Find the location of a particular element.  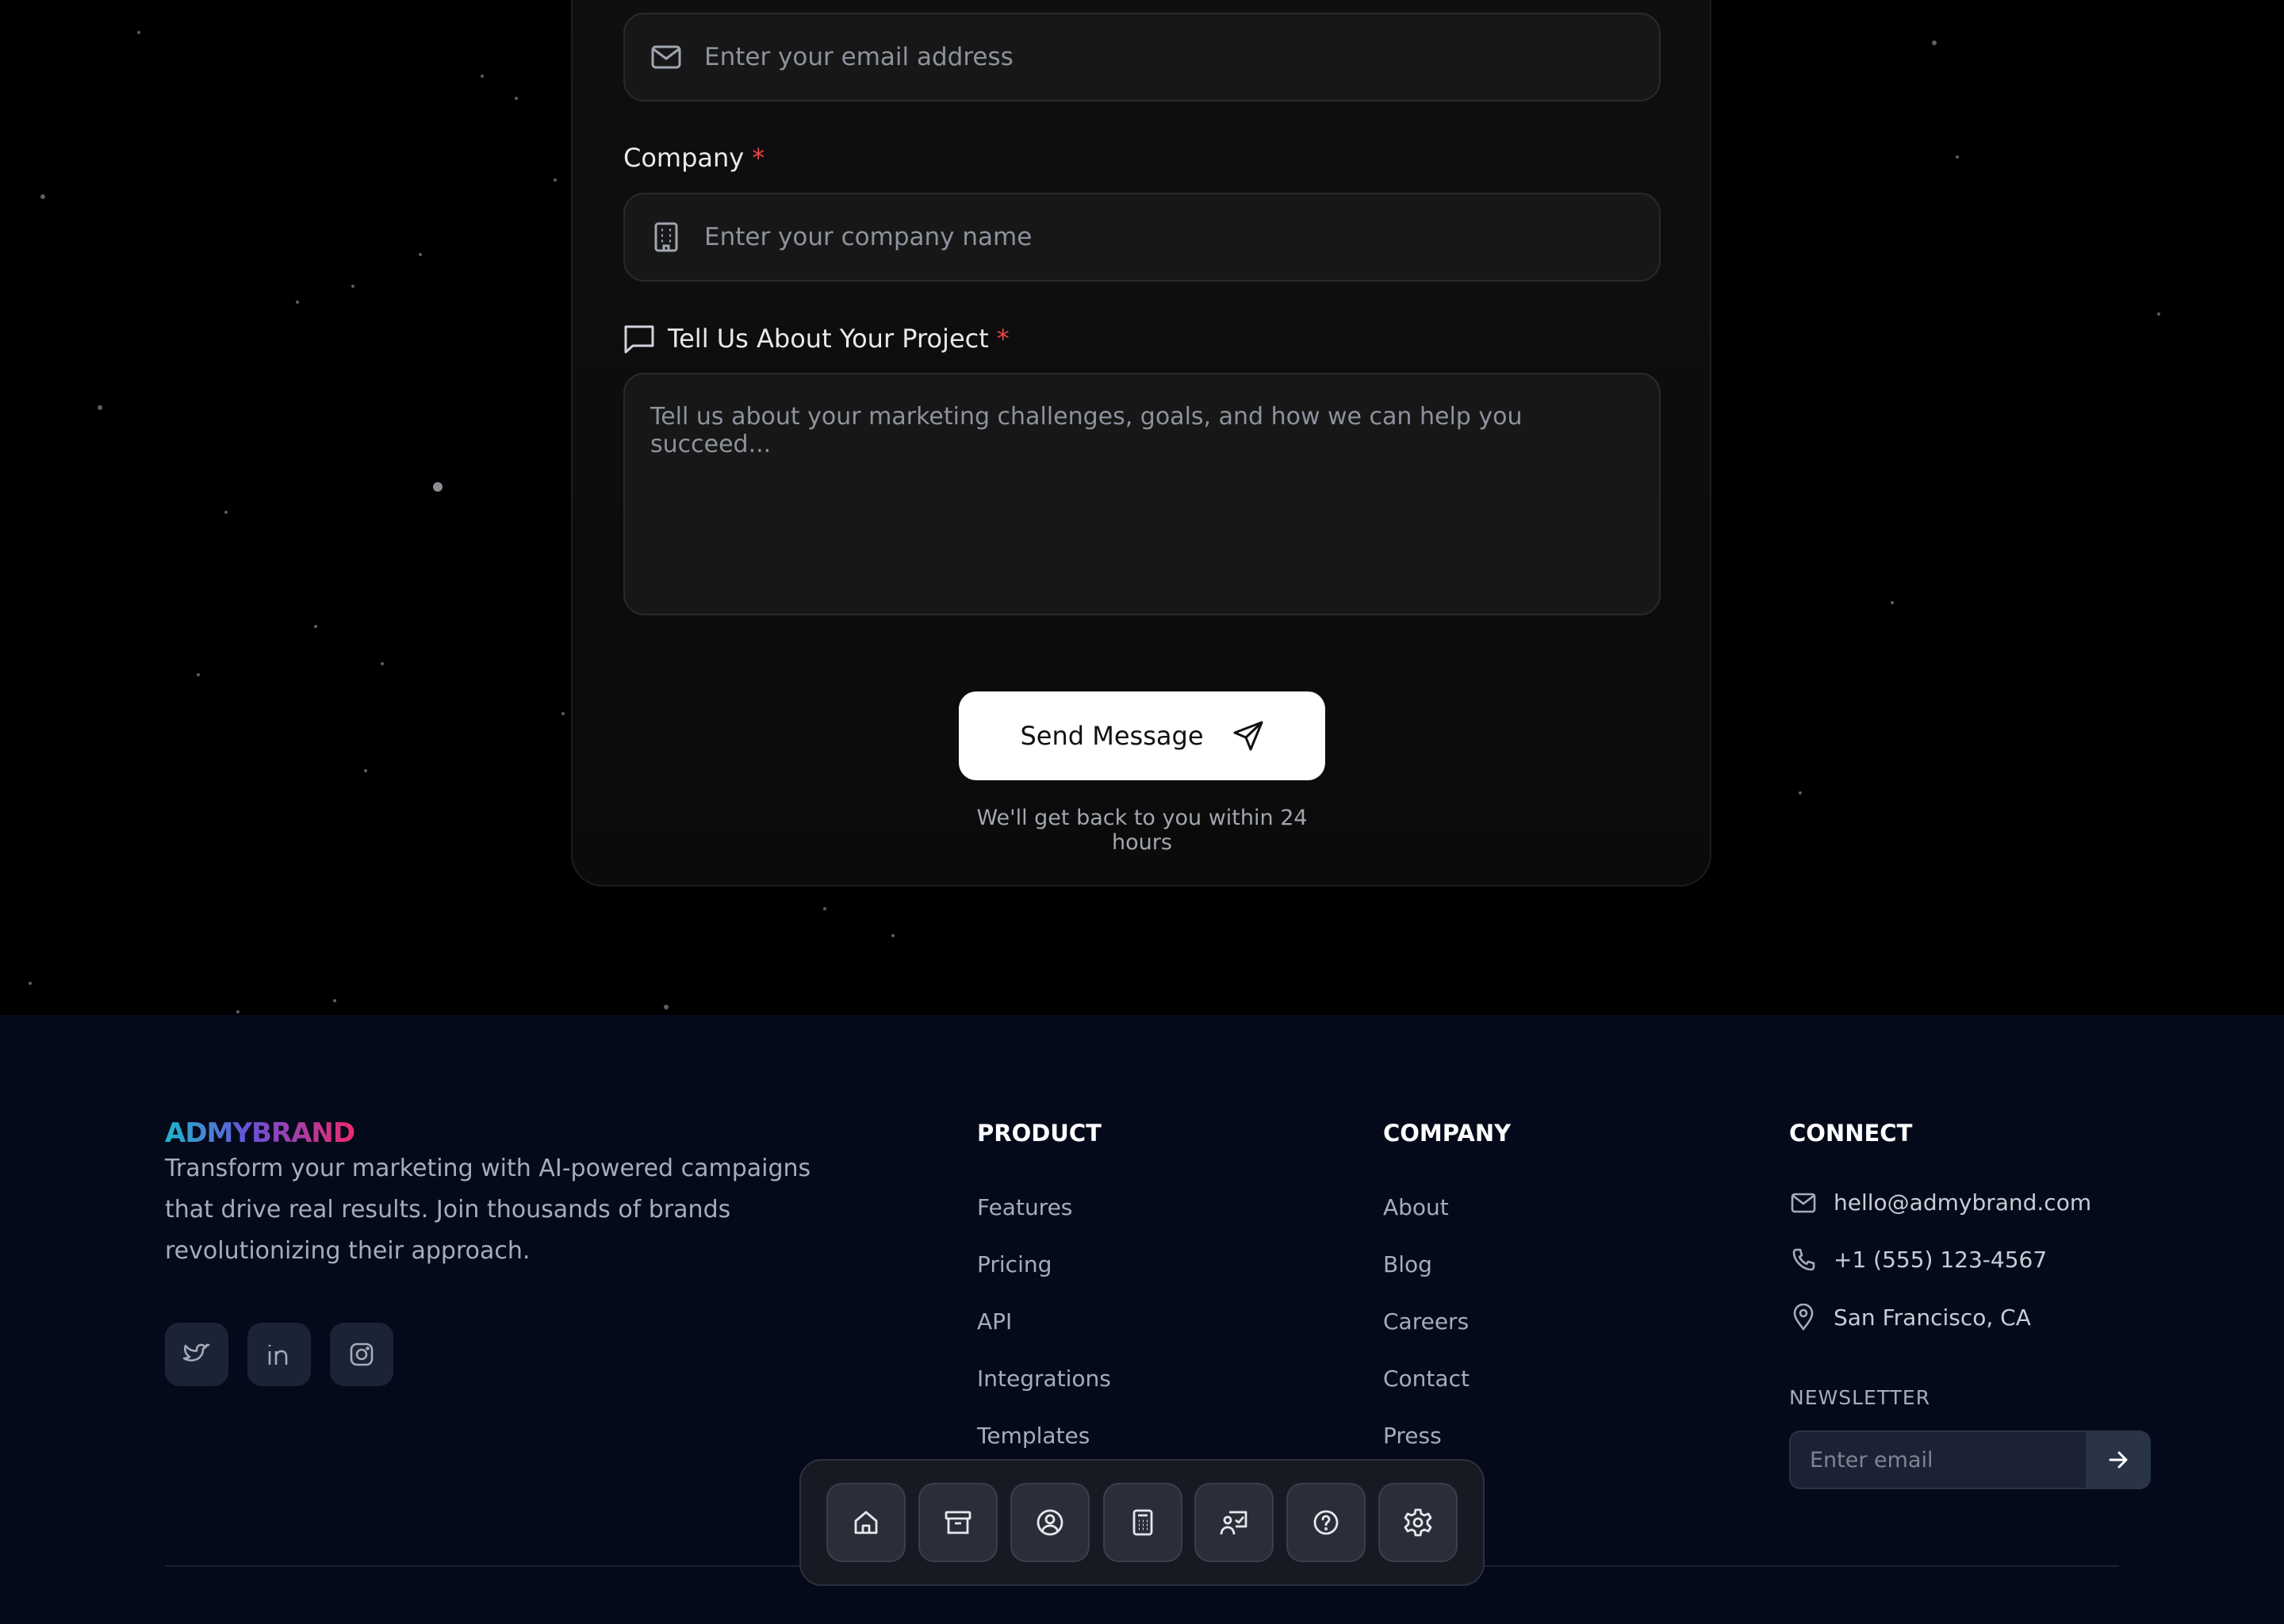

home-icon is located at coordinates (866, 1522).